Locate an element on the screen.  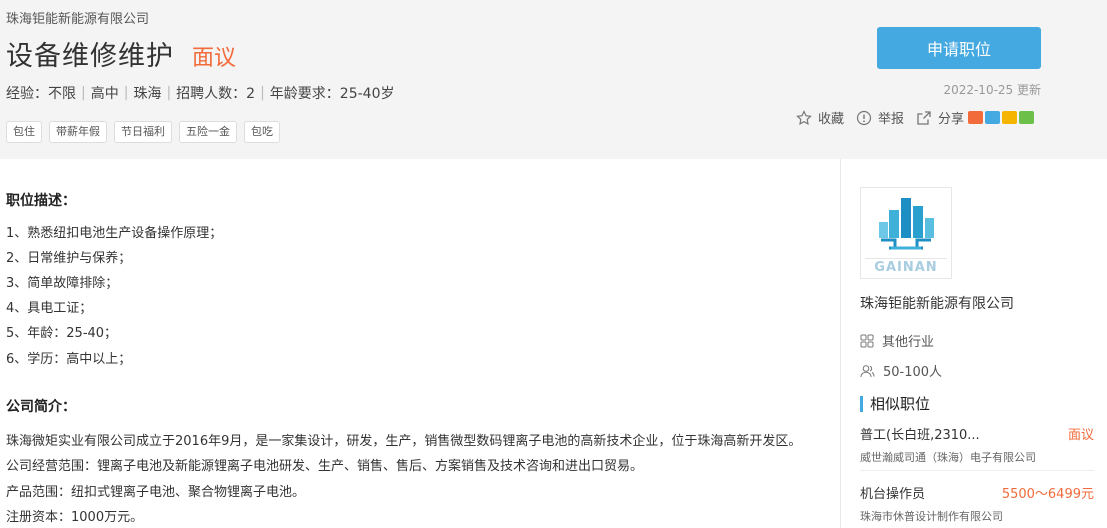
description-line: 4、具电工证； is located at coordinates (49, 308).